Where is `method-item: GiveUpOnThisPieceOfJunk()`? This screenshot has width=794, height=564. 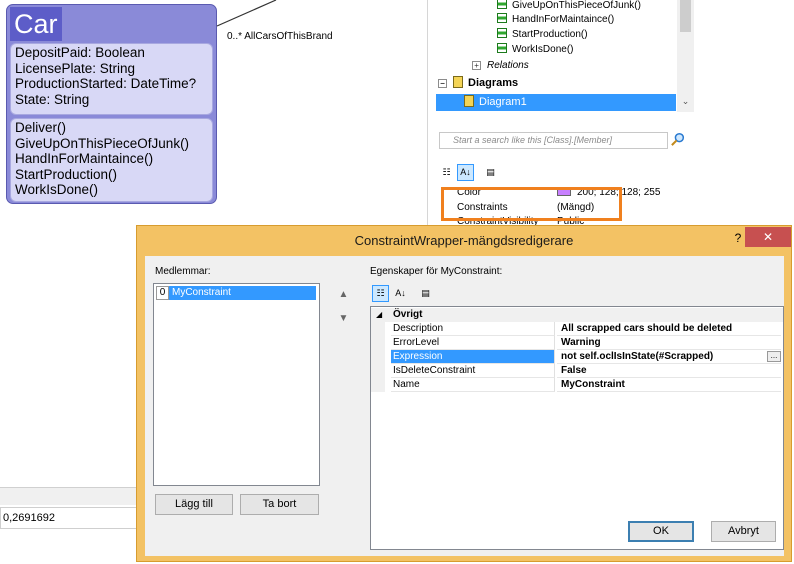 method-item: GiveUpOnThisPieceOfJunk() is located at coordinates (111, 144).